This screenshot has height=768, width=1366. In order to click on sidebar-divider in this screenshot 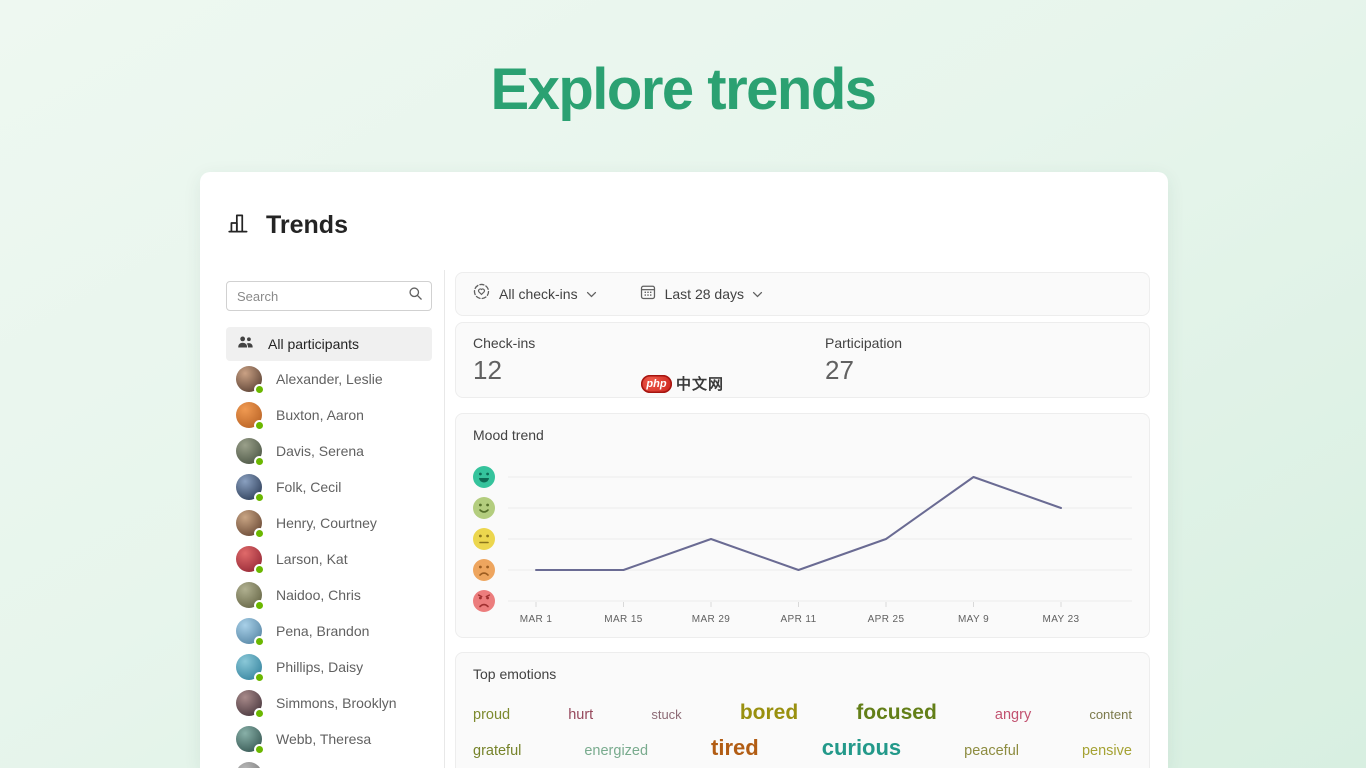, I will do `click(444, 519)`.